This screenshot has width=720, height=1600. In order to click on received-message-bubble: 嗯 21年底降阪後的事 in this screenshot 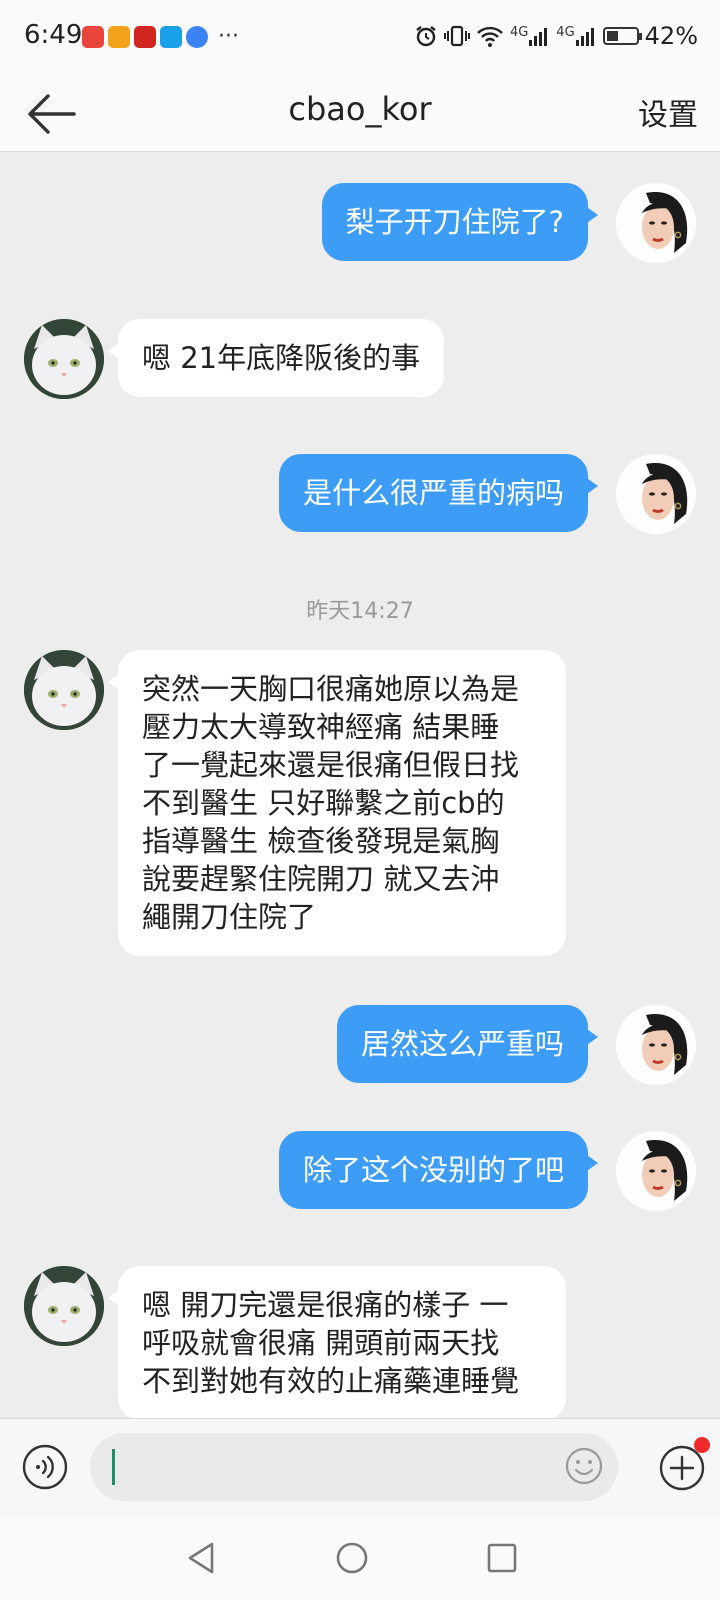, I will do `click(276, 358)`.